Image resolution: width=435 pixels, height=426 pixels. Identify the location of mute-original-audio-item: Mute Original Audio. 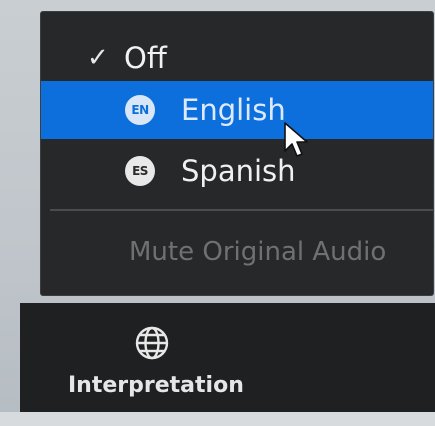
(258, 252).